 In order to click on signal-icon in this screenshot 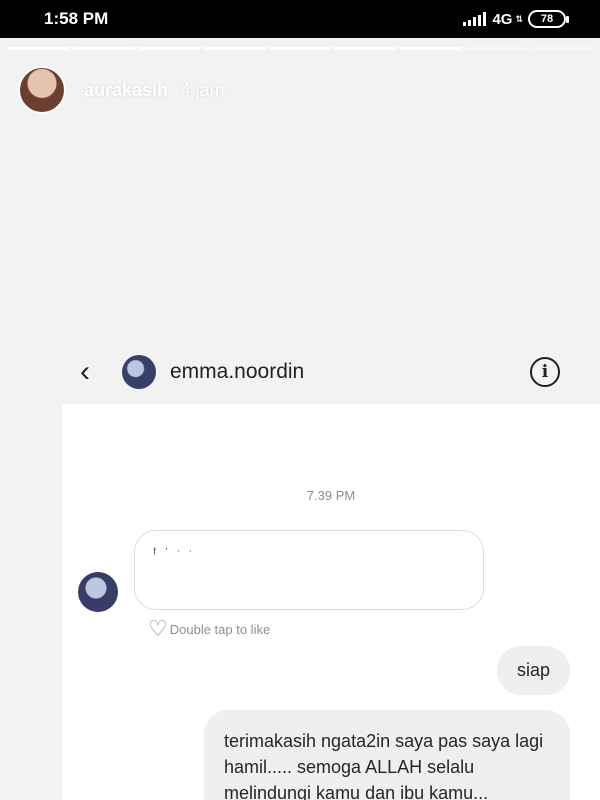, I will do `click(475, 19)`.